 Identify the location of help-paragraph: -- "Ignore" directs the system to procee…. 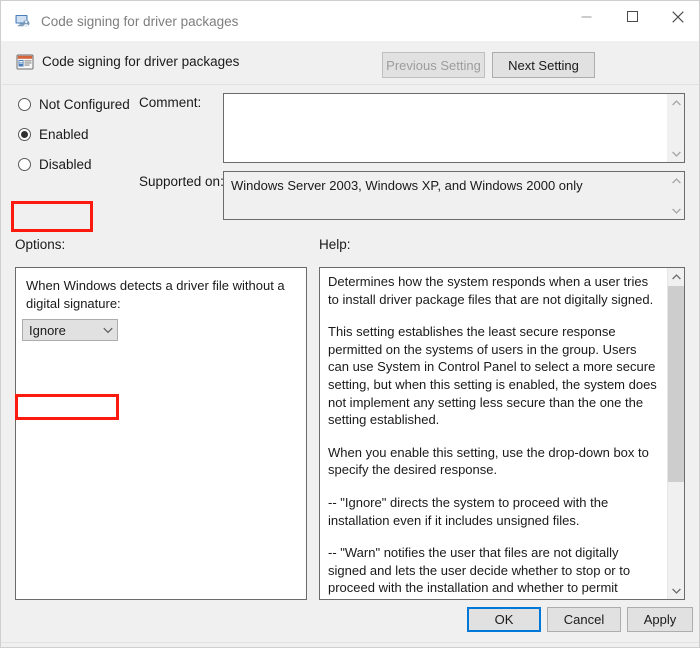
(468, 511).